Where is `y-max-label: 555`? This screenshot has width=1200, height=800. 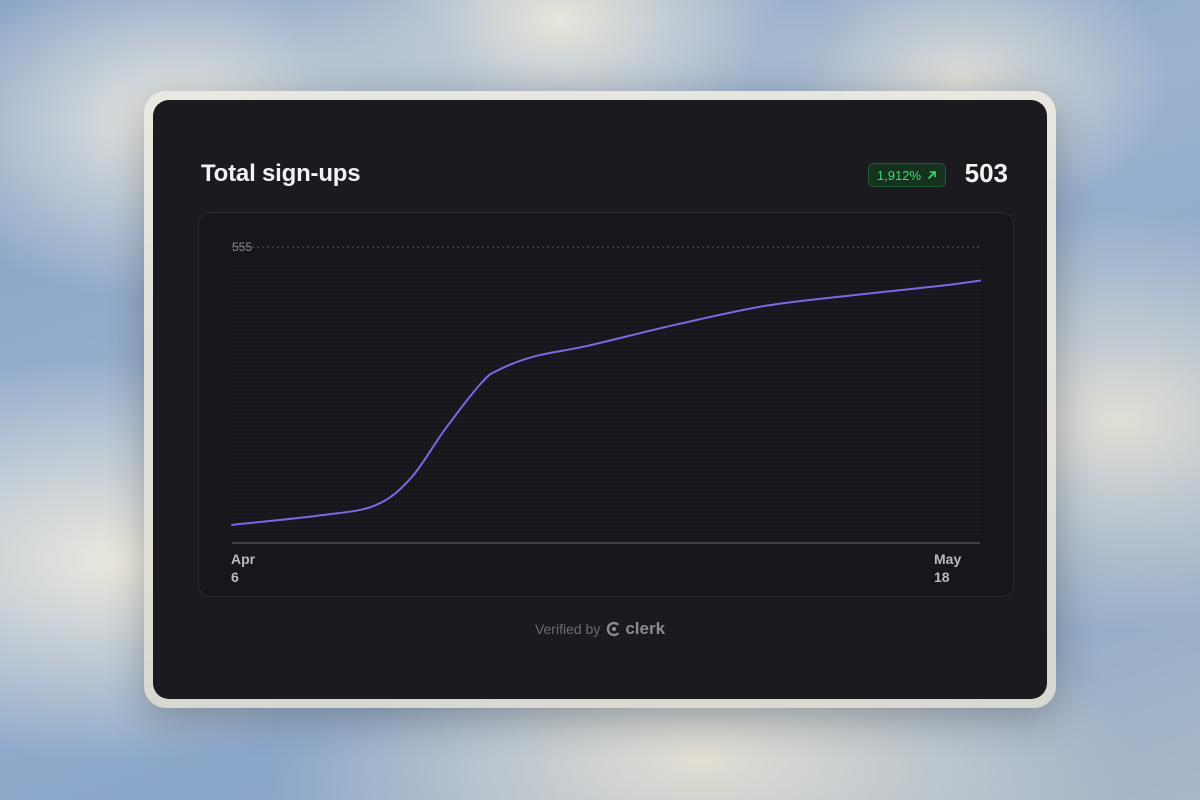 y-max-label: 555 is located at coordinates (242, 247).